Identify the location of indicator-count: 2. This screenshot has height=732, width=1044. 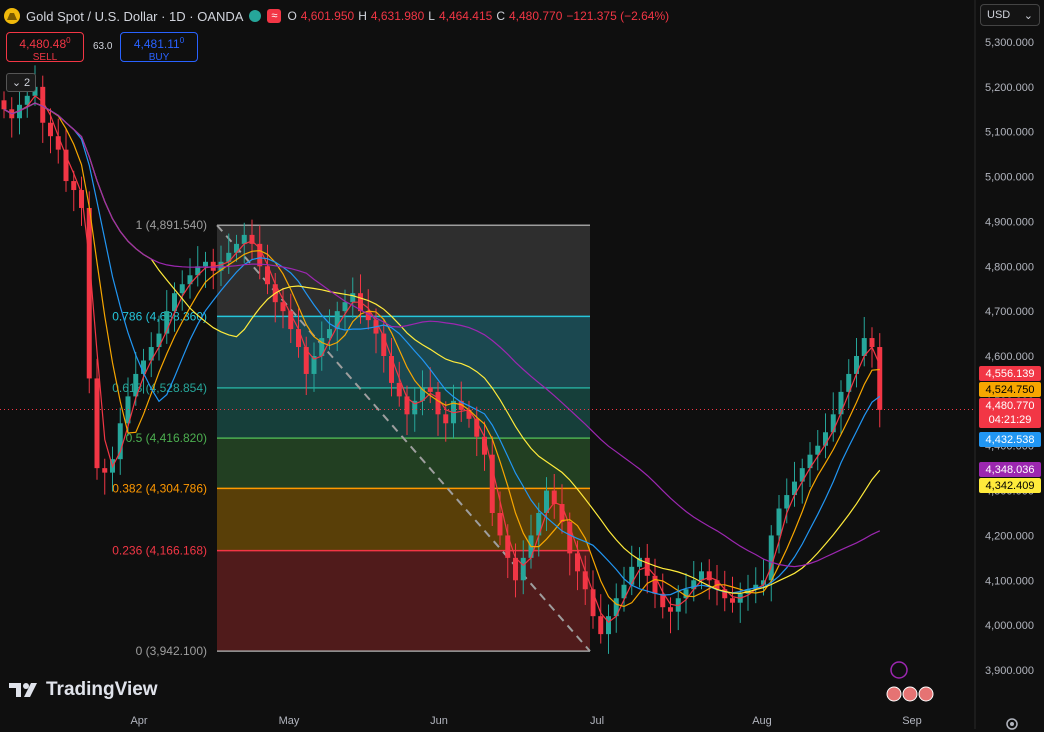
(27, 82).